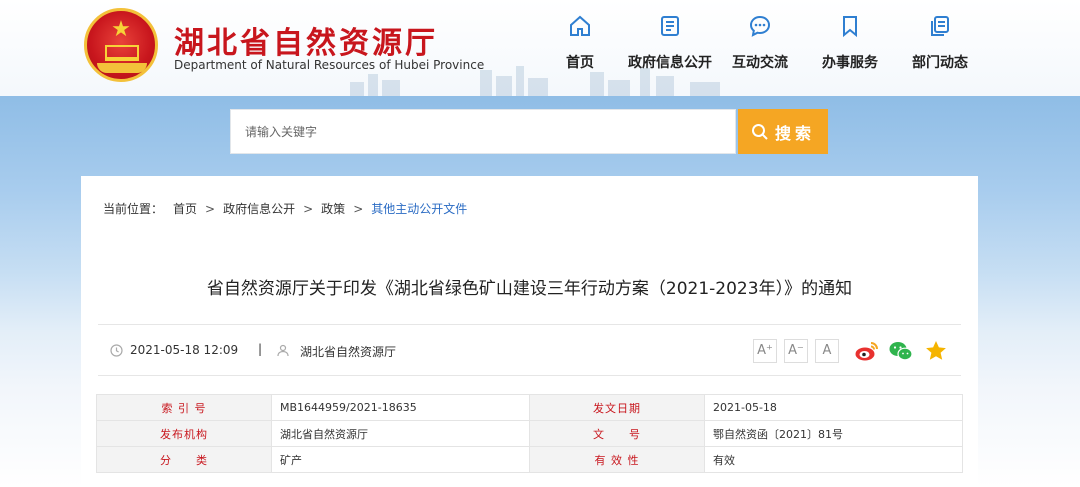 This screenshot has height=487, width=1080. I want to click on font-reset-button: A, so click(827, 351).